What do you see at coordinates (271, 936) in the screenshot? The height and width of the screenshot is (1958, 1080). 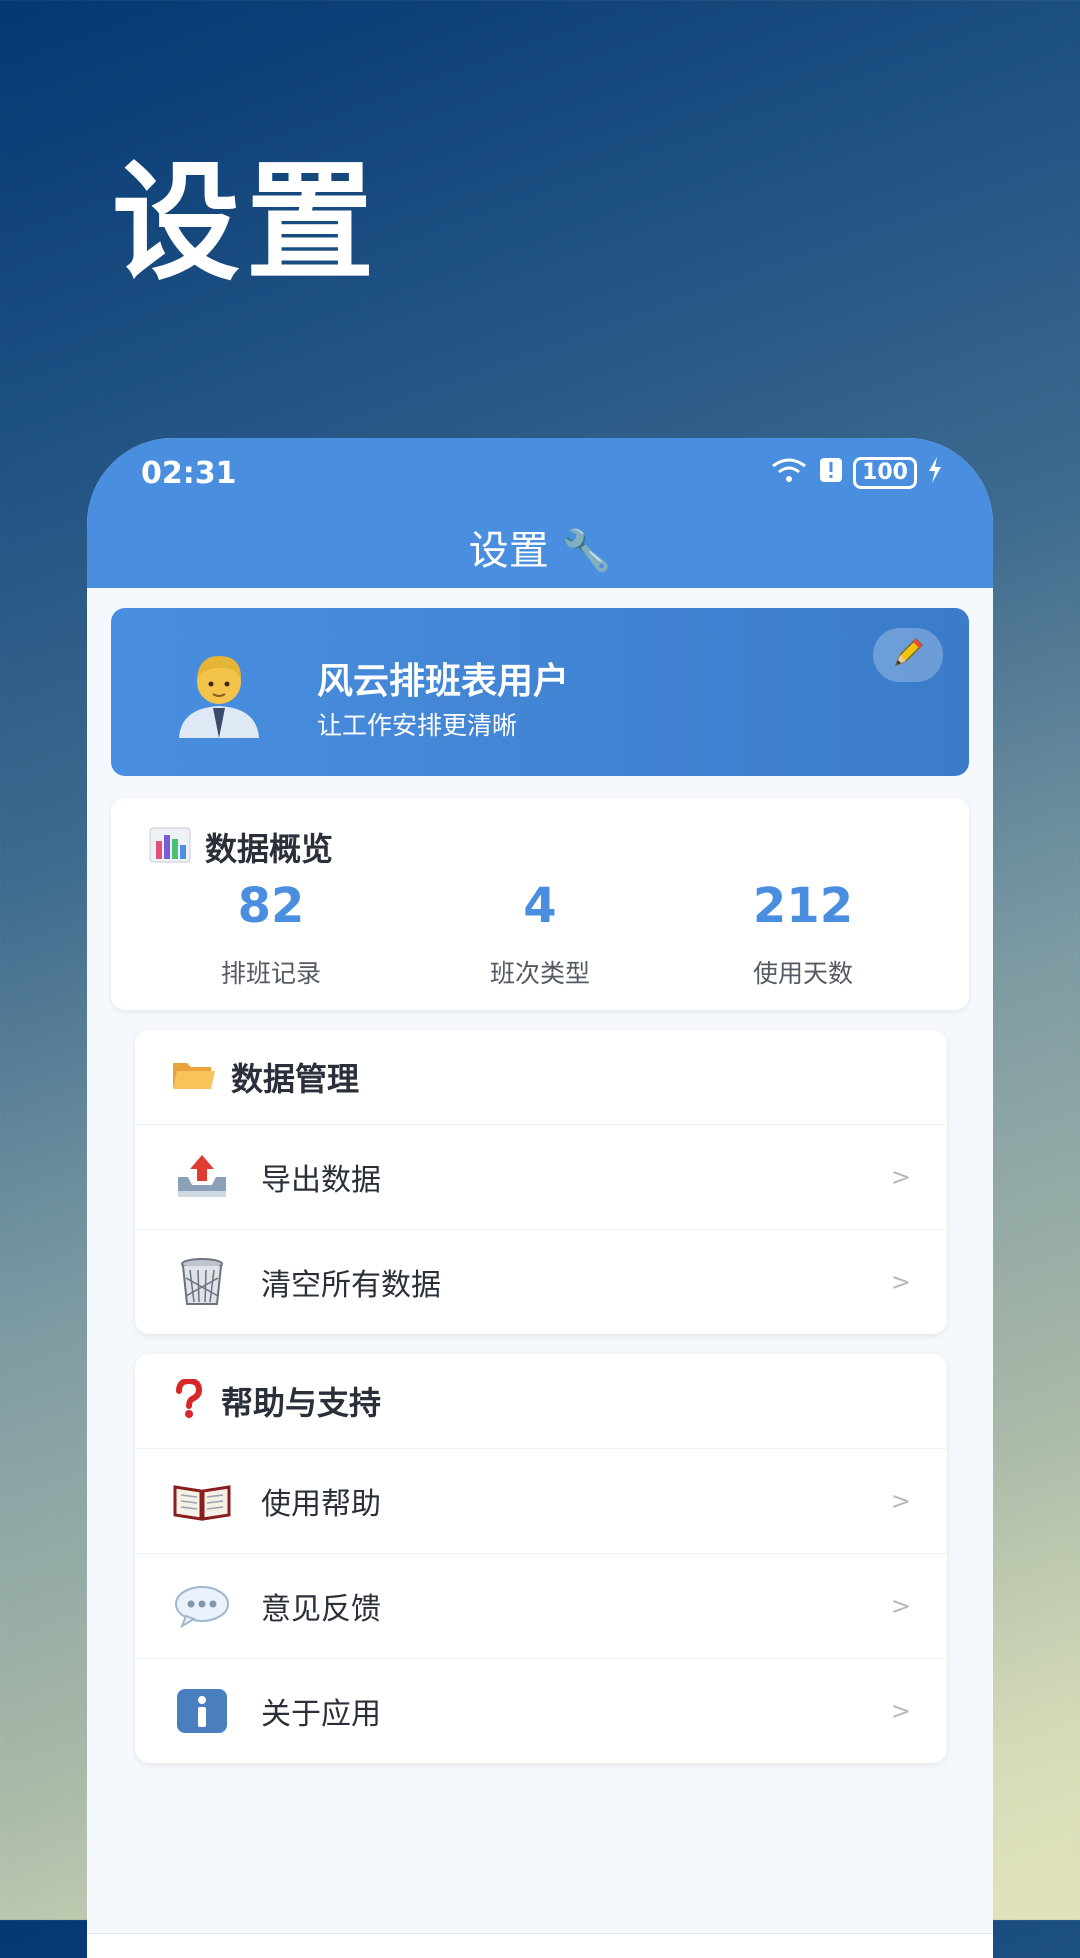 I see `stat-shift-records: 82 排班记录` at bounding box center [271, 936].